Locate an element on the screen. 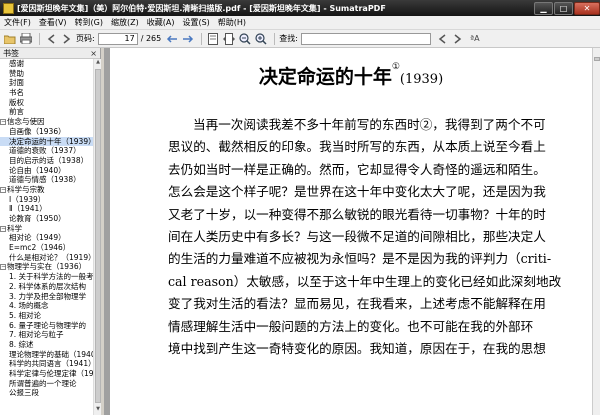  bookmark-label: 道德的衰败（1937） is located at coordinates (45, 151).